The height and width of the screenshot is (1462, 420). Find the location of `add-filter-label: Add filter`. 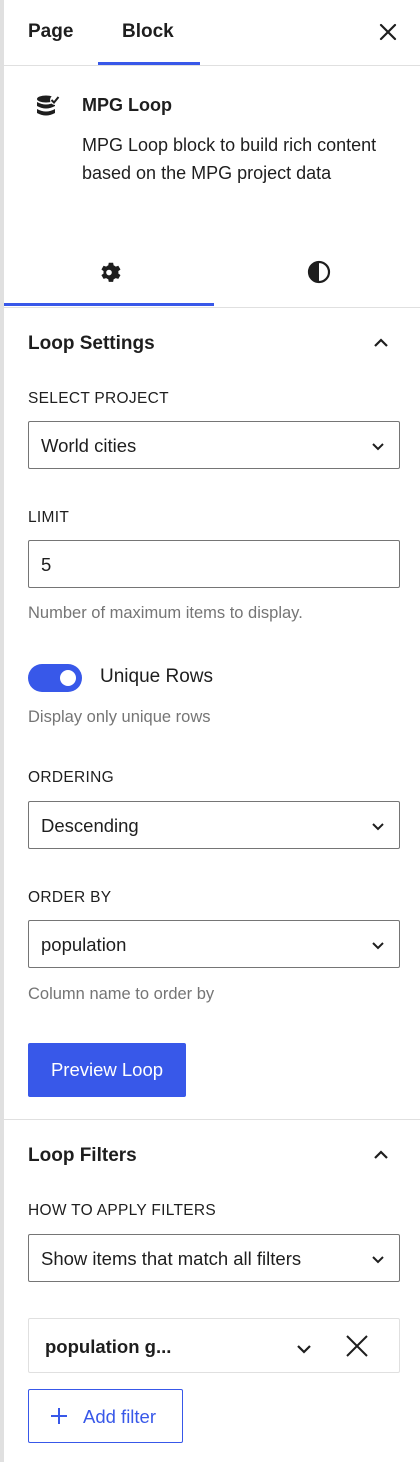

add-filter-label: Add filter is located at coordinates (120, 1416).